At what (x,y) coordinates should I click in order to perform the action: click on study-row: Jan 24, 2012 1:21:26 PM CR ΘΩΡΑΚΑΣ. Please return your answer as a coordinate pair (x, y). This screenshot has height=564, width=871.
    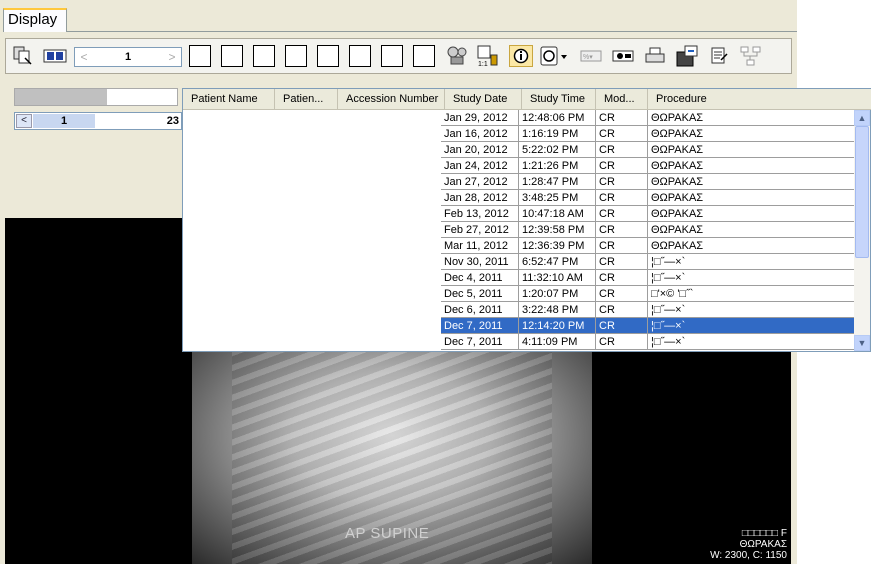
    Looking at the image, I should click on (519, 166).